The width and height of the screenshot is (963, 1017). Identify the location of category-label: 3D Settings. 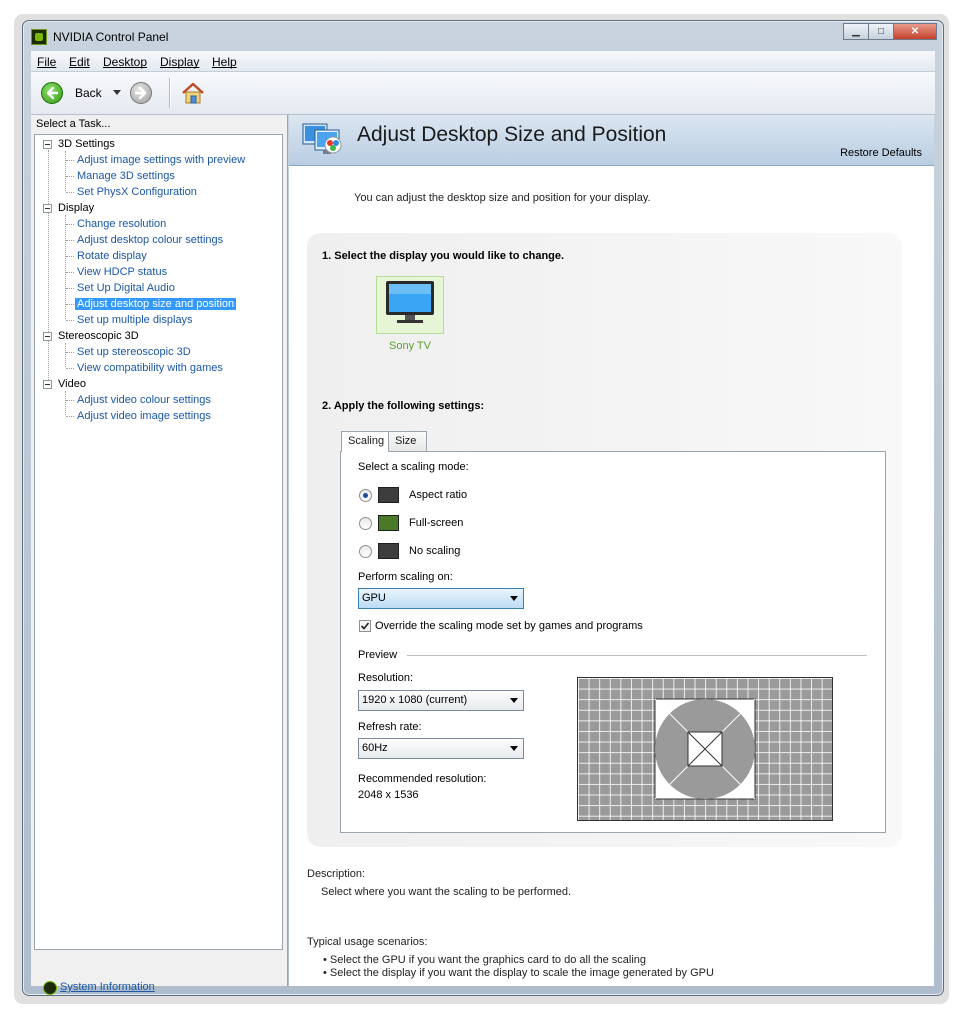
(86, 144).